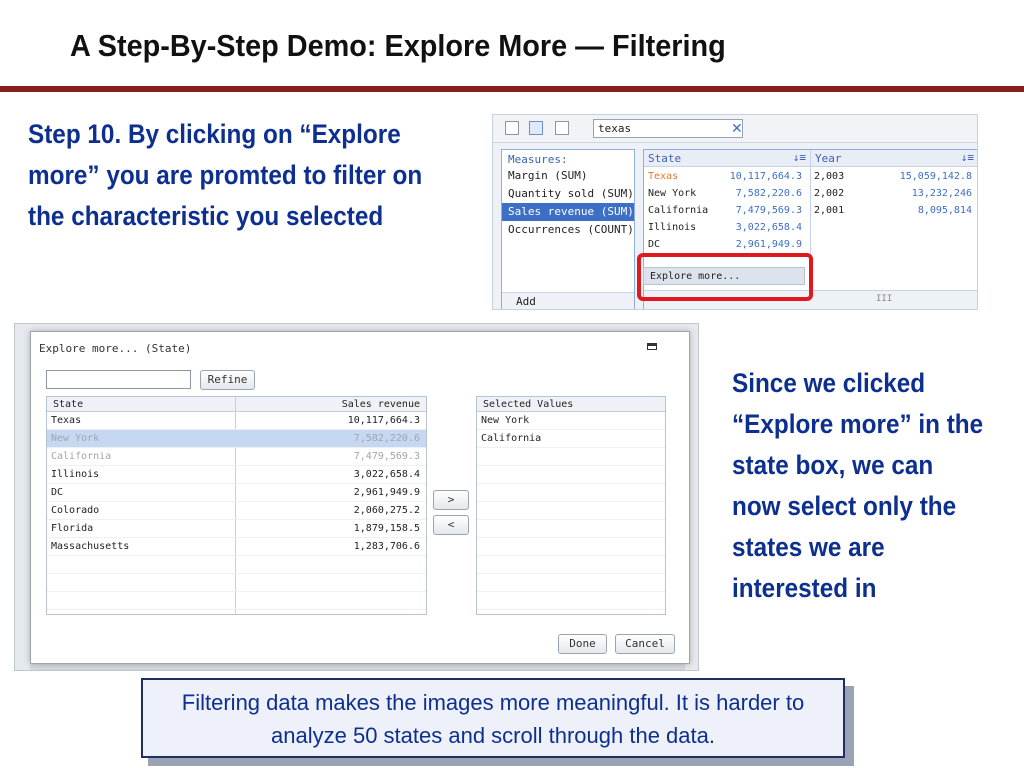  Describe the element at coordinates (75, 510) in the screenshot. I see `state-cell: Colorado` at that location.